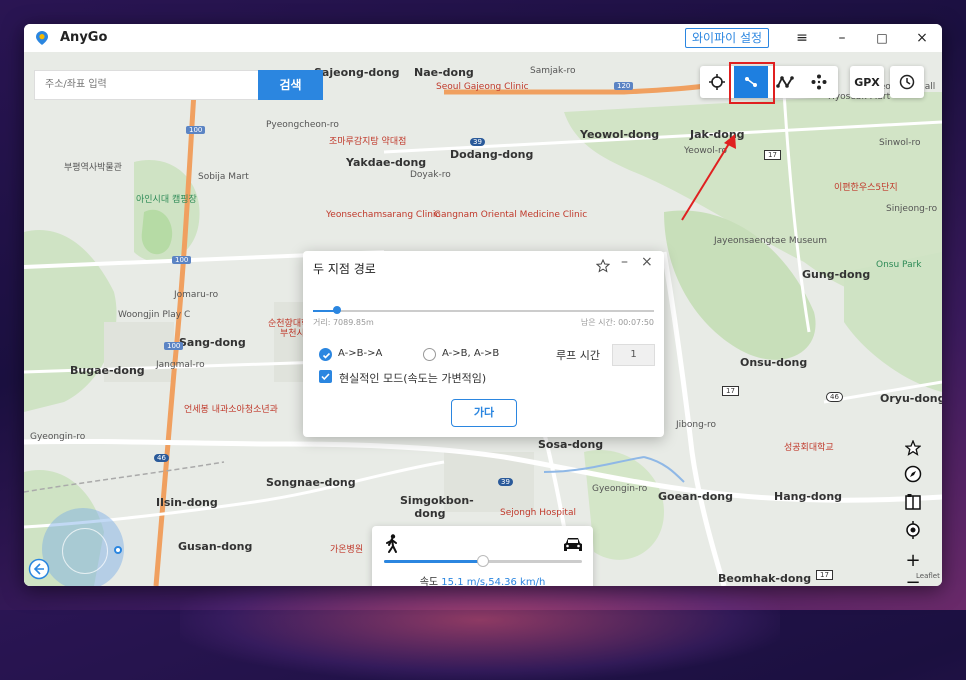 This screenshot has width=966, height=680. I want to click on map-label: Gangnam Oriental Medicine Clinic, so click(511, 215).